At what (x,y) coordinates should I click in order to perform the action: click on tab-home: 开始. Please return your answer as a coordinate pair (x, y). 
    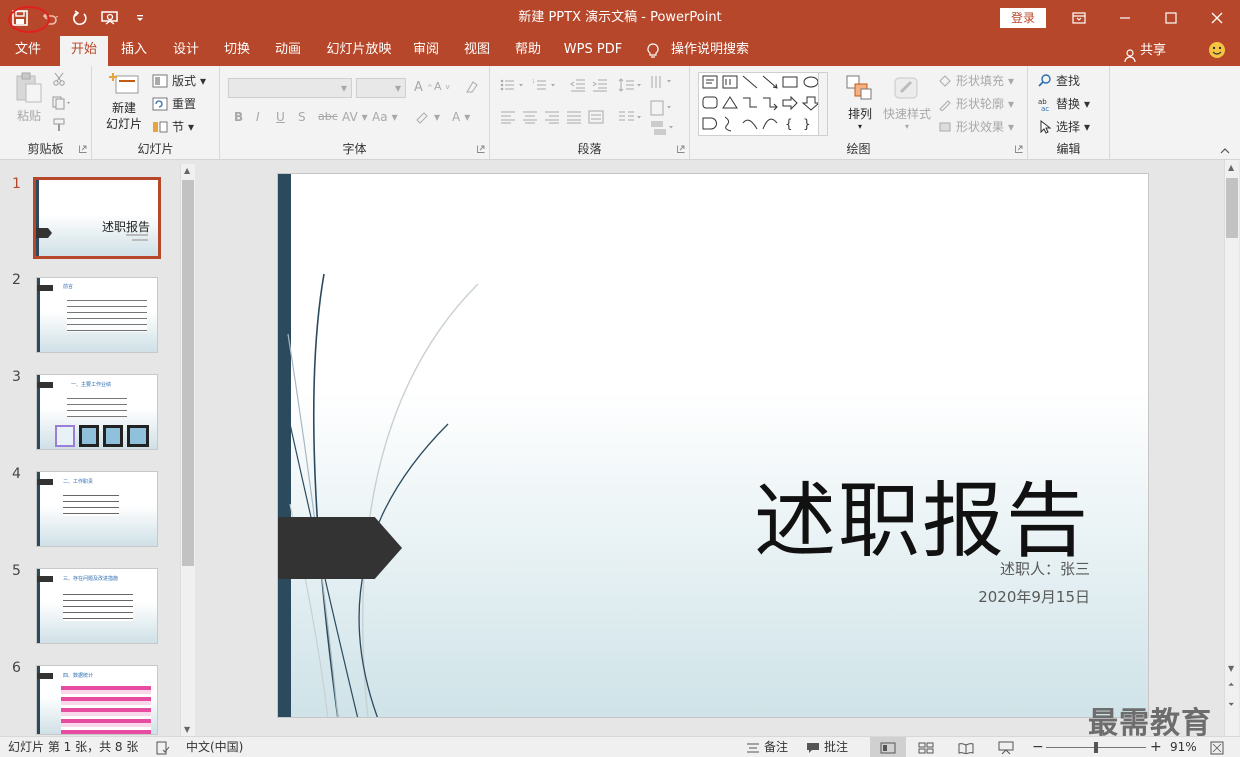
    Looking at the image, I should click on (84, 51).